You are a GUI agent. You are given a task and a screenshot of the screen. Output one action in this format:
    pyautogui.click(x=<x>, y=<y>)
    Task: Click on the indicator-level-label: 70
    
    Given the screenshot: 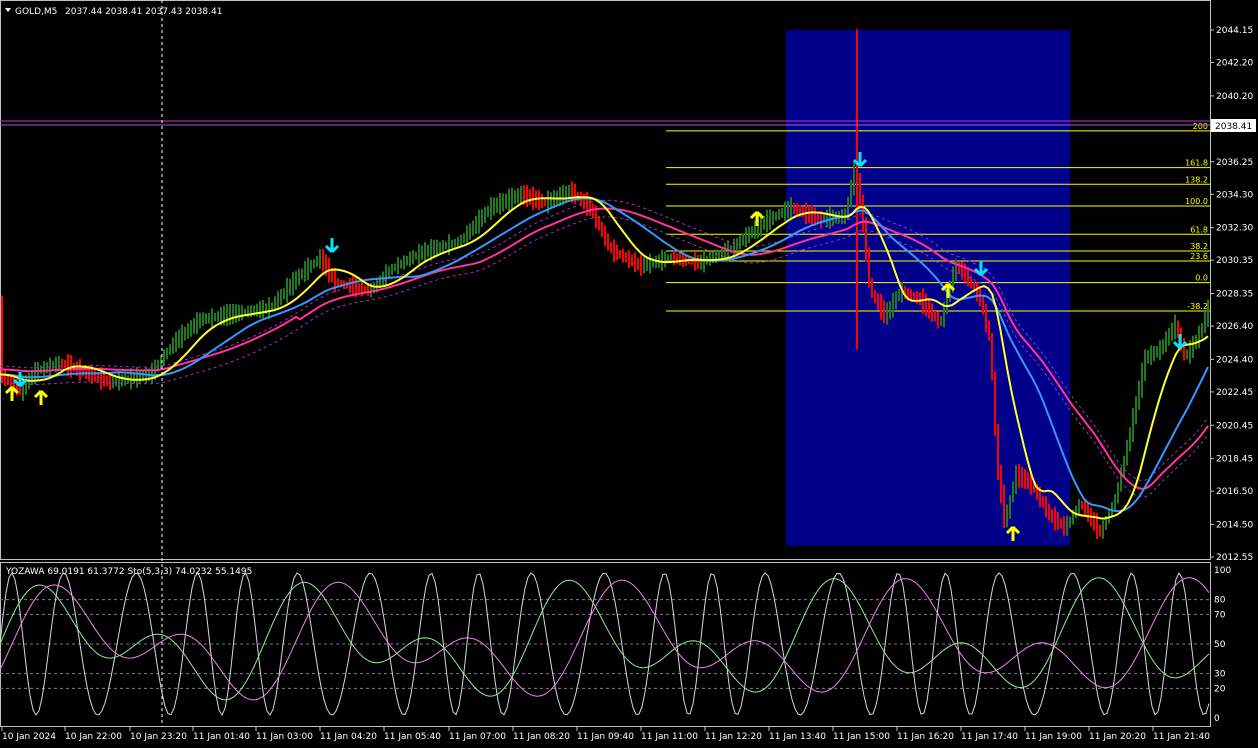 What is the action you would take?
    pyautogui.click(x=1220, y=615)
    